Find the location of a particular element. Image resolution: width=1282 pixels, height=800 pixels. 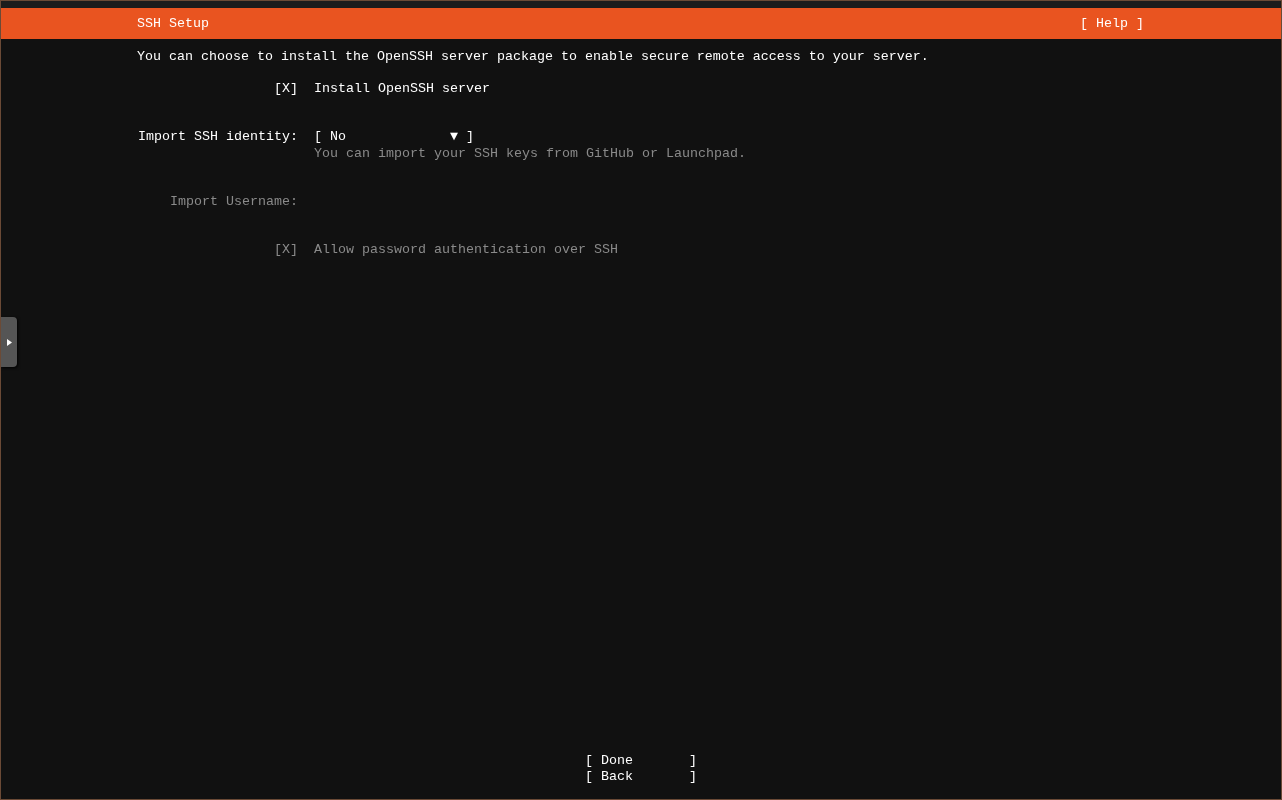

intro-text: You can choose to install the OpenSSH server package to enable secure remote access to your server. is located at coordinates (533, 57).